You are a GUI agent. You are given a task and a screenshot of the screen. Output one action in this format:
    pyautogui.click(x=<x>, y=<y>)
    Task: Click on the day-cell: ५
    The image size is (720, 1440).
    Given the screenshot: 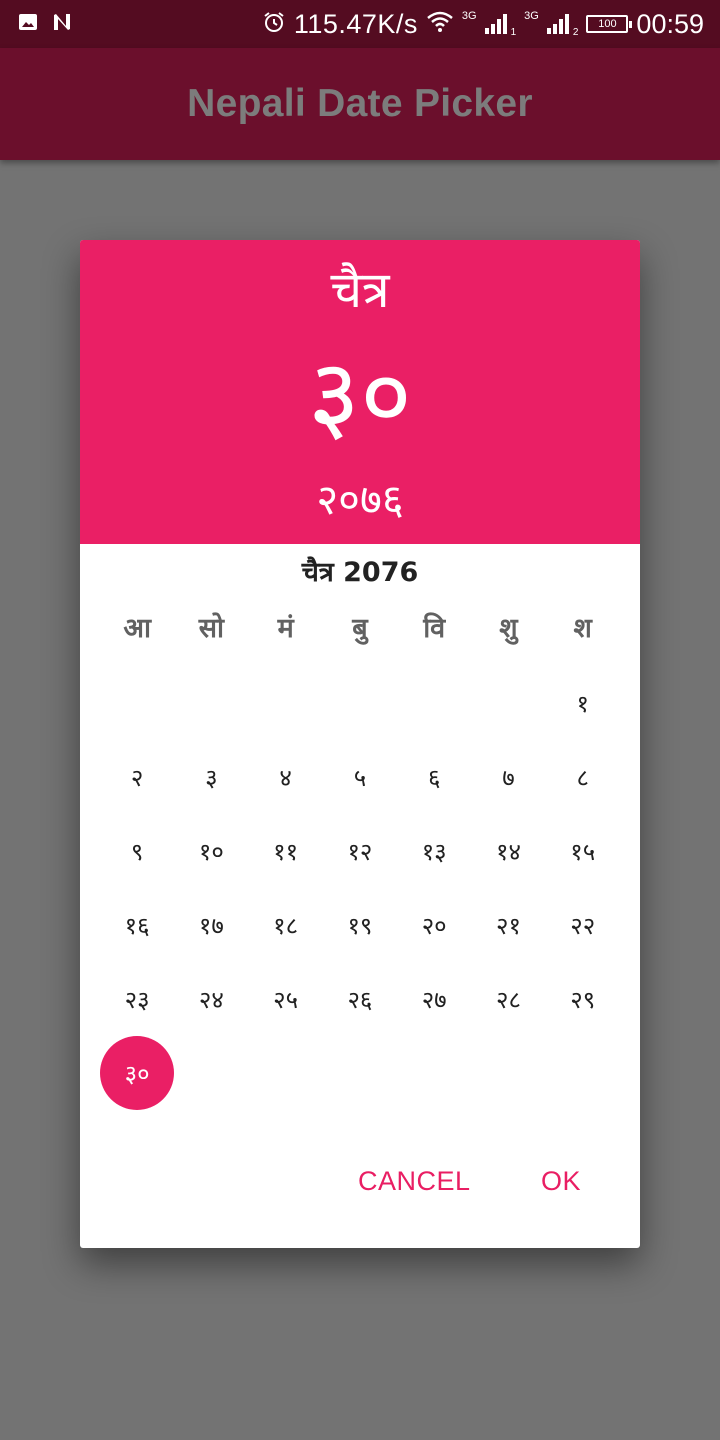 What is the action you would take?
    pyautogui.click(x=360, y=777)
    